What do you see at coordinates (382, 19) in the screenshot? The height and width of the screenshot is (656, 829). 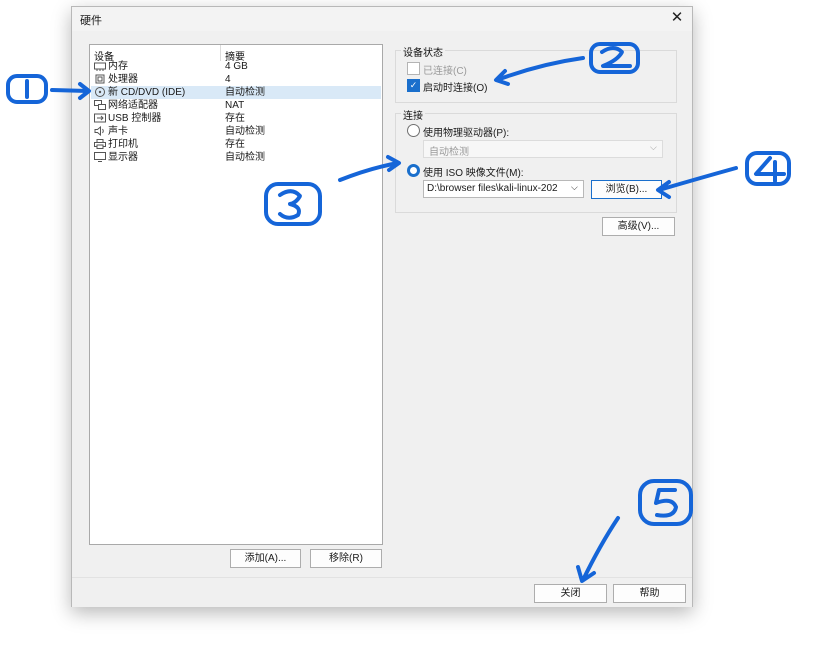 I see `title-bar: 硬件 ✕` at bounding box center [382, 19].